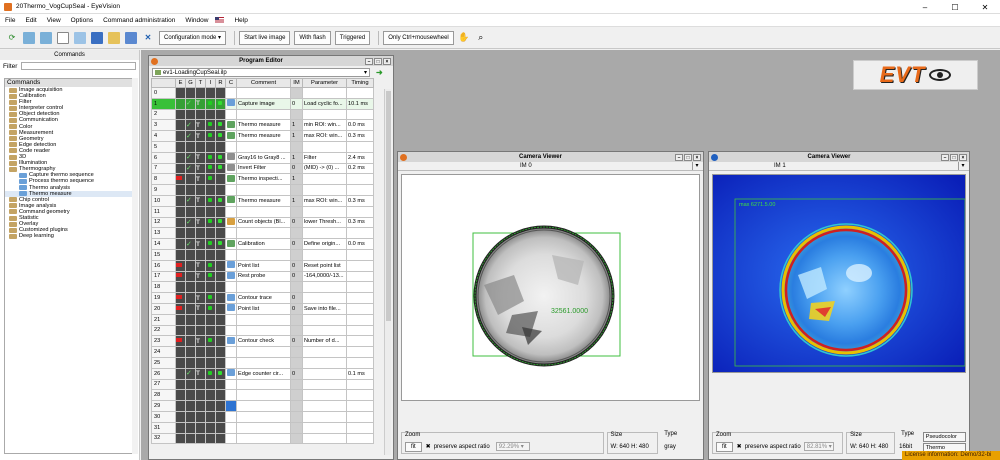 This screenshot has height=460, width=1000. I want to click on maximize-button: □, so click(688, 157).